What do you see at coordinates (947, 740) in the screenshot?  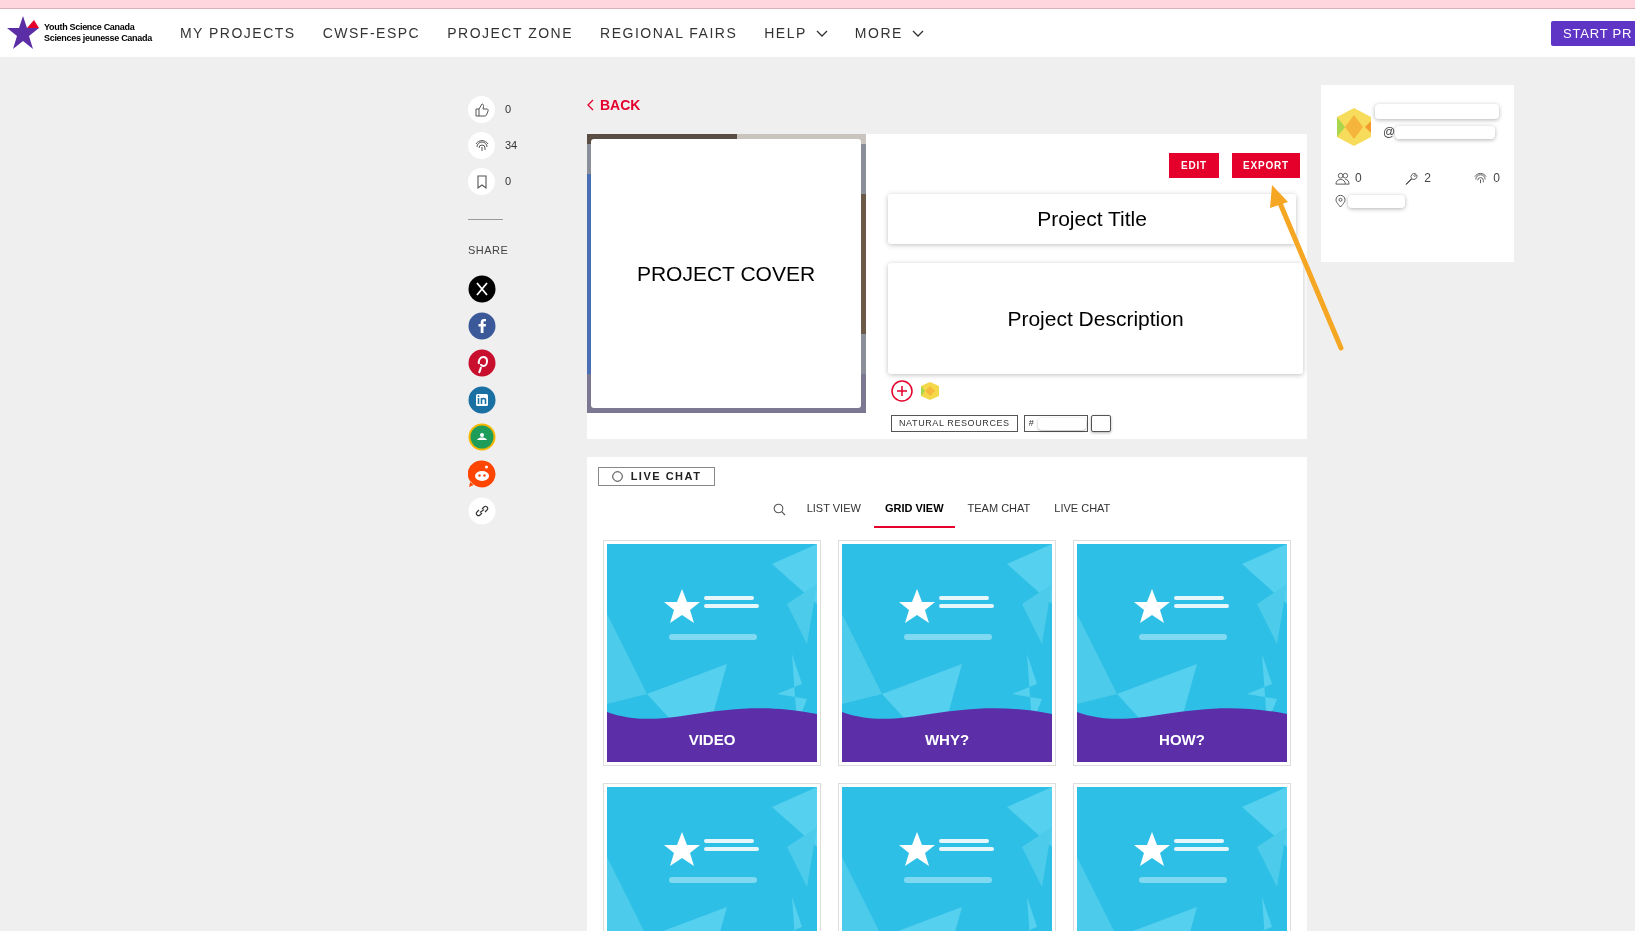 I see `tile-label: WHY?` at bounding box center [947, 740].